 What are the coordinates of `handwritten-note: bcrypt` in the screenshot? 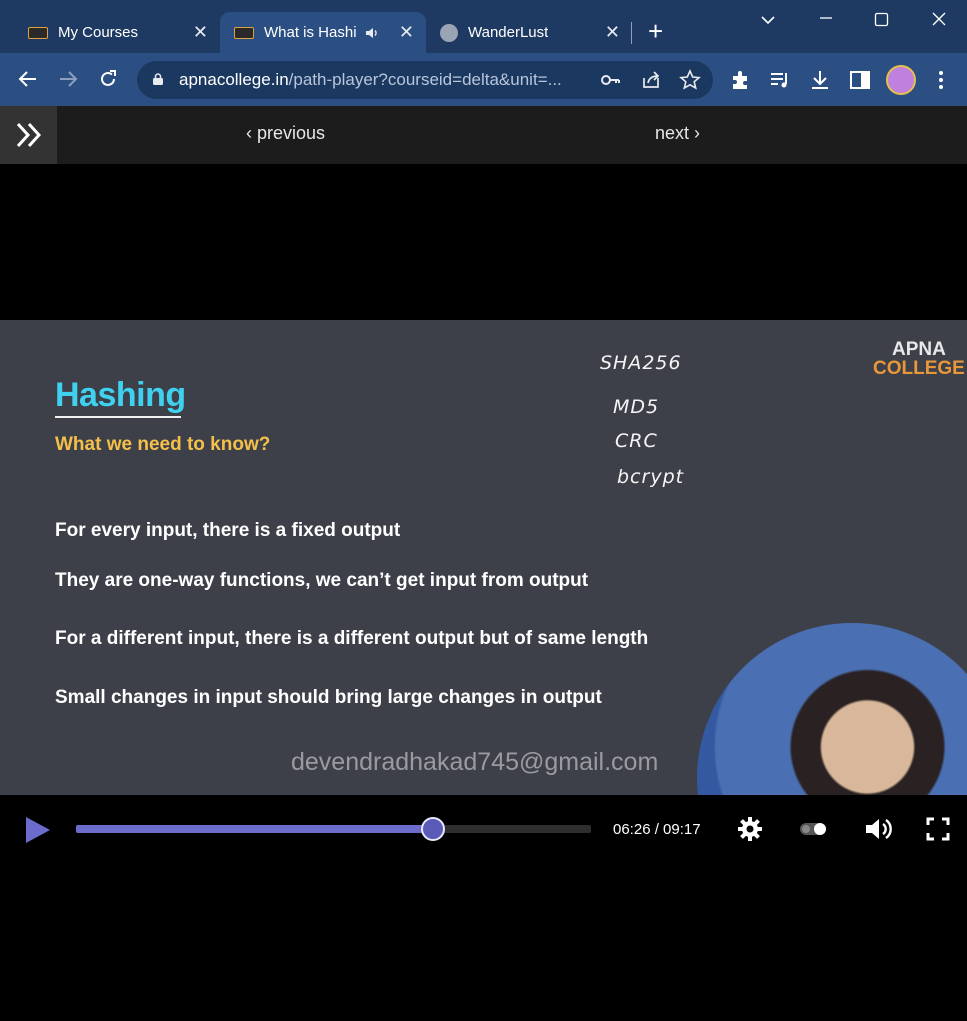 It's located at (651, 477).